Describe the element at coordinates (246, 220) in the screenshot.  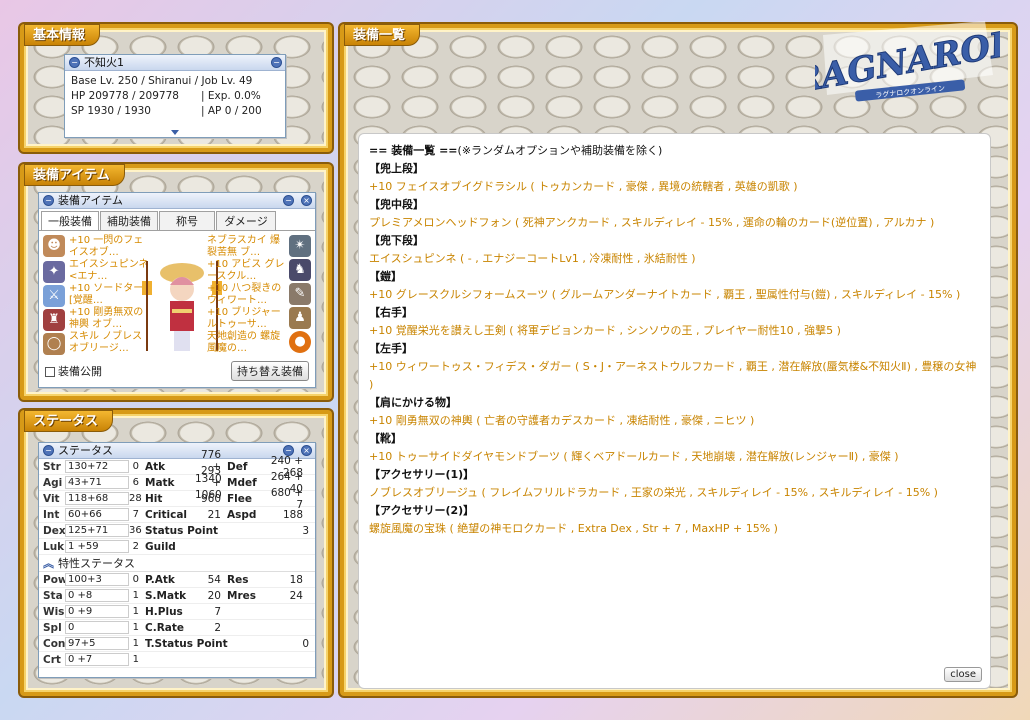
I see `tab-damage: ダメージ` at that location.